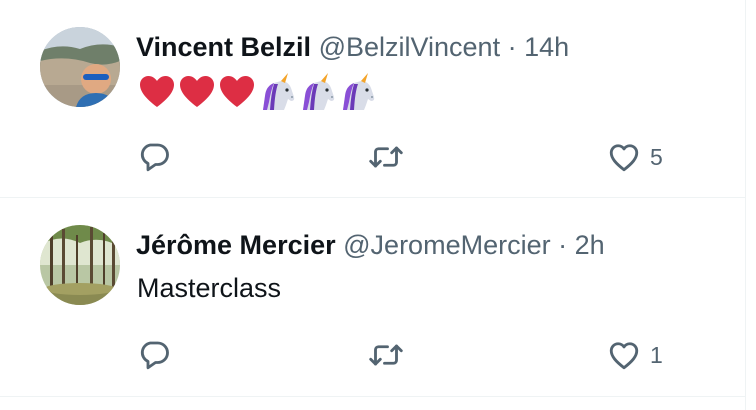 The image size is (756, 410). Describe the element at coordinates (546, 47) in the screenshot. I see `timestamp: 14h` at that location.